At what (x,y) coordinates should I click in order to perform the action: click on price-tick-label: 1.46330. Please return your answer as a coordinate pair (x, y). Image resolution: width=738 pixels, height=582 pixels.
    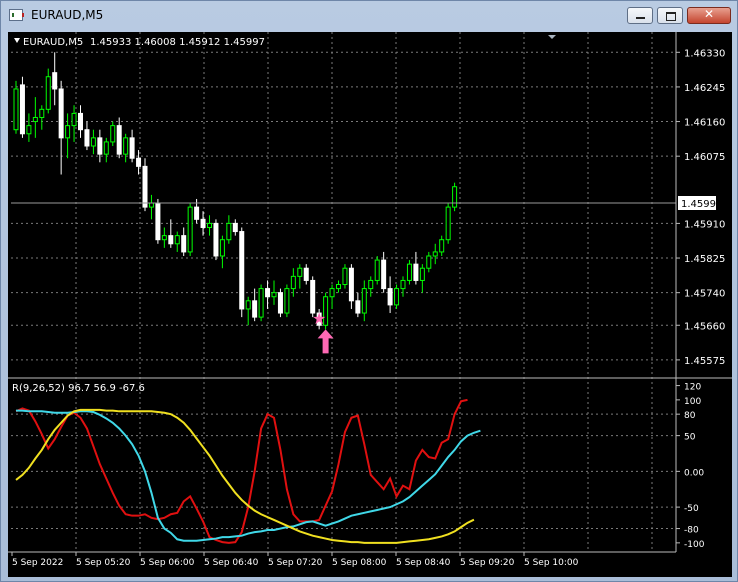
    Looking at the image, I should click on (704, 53).